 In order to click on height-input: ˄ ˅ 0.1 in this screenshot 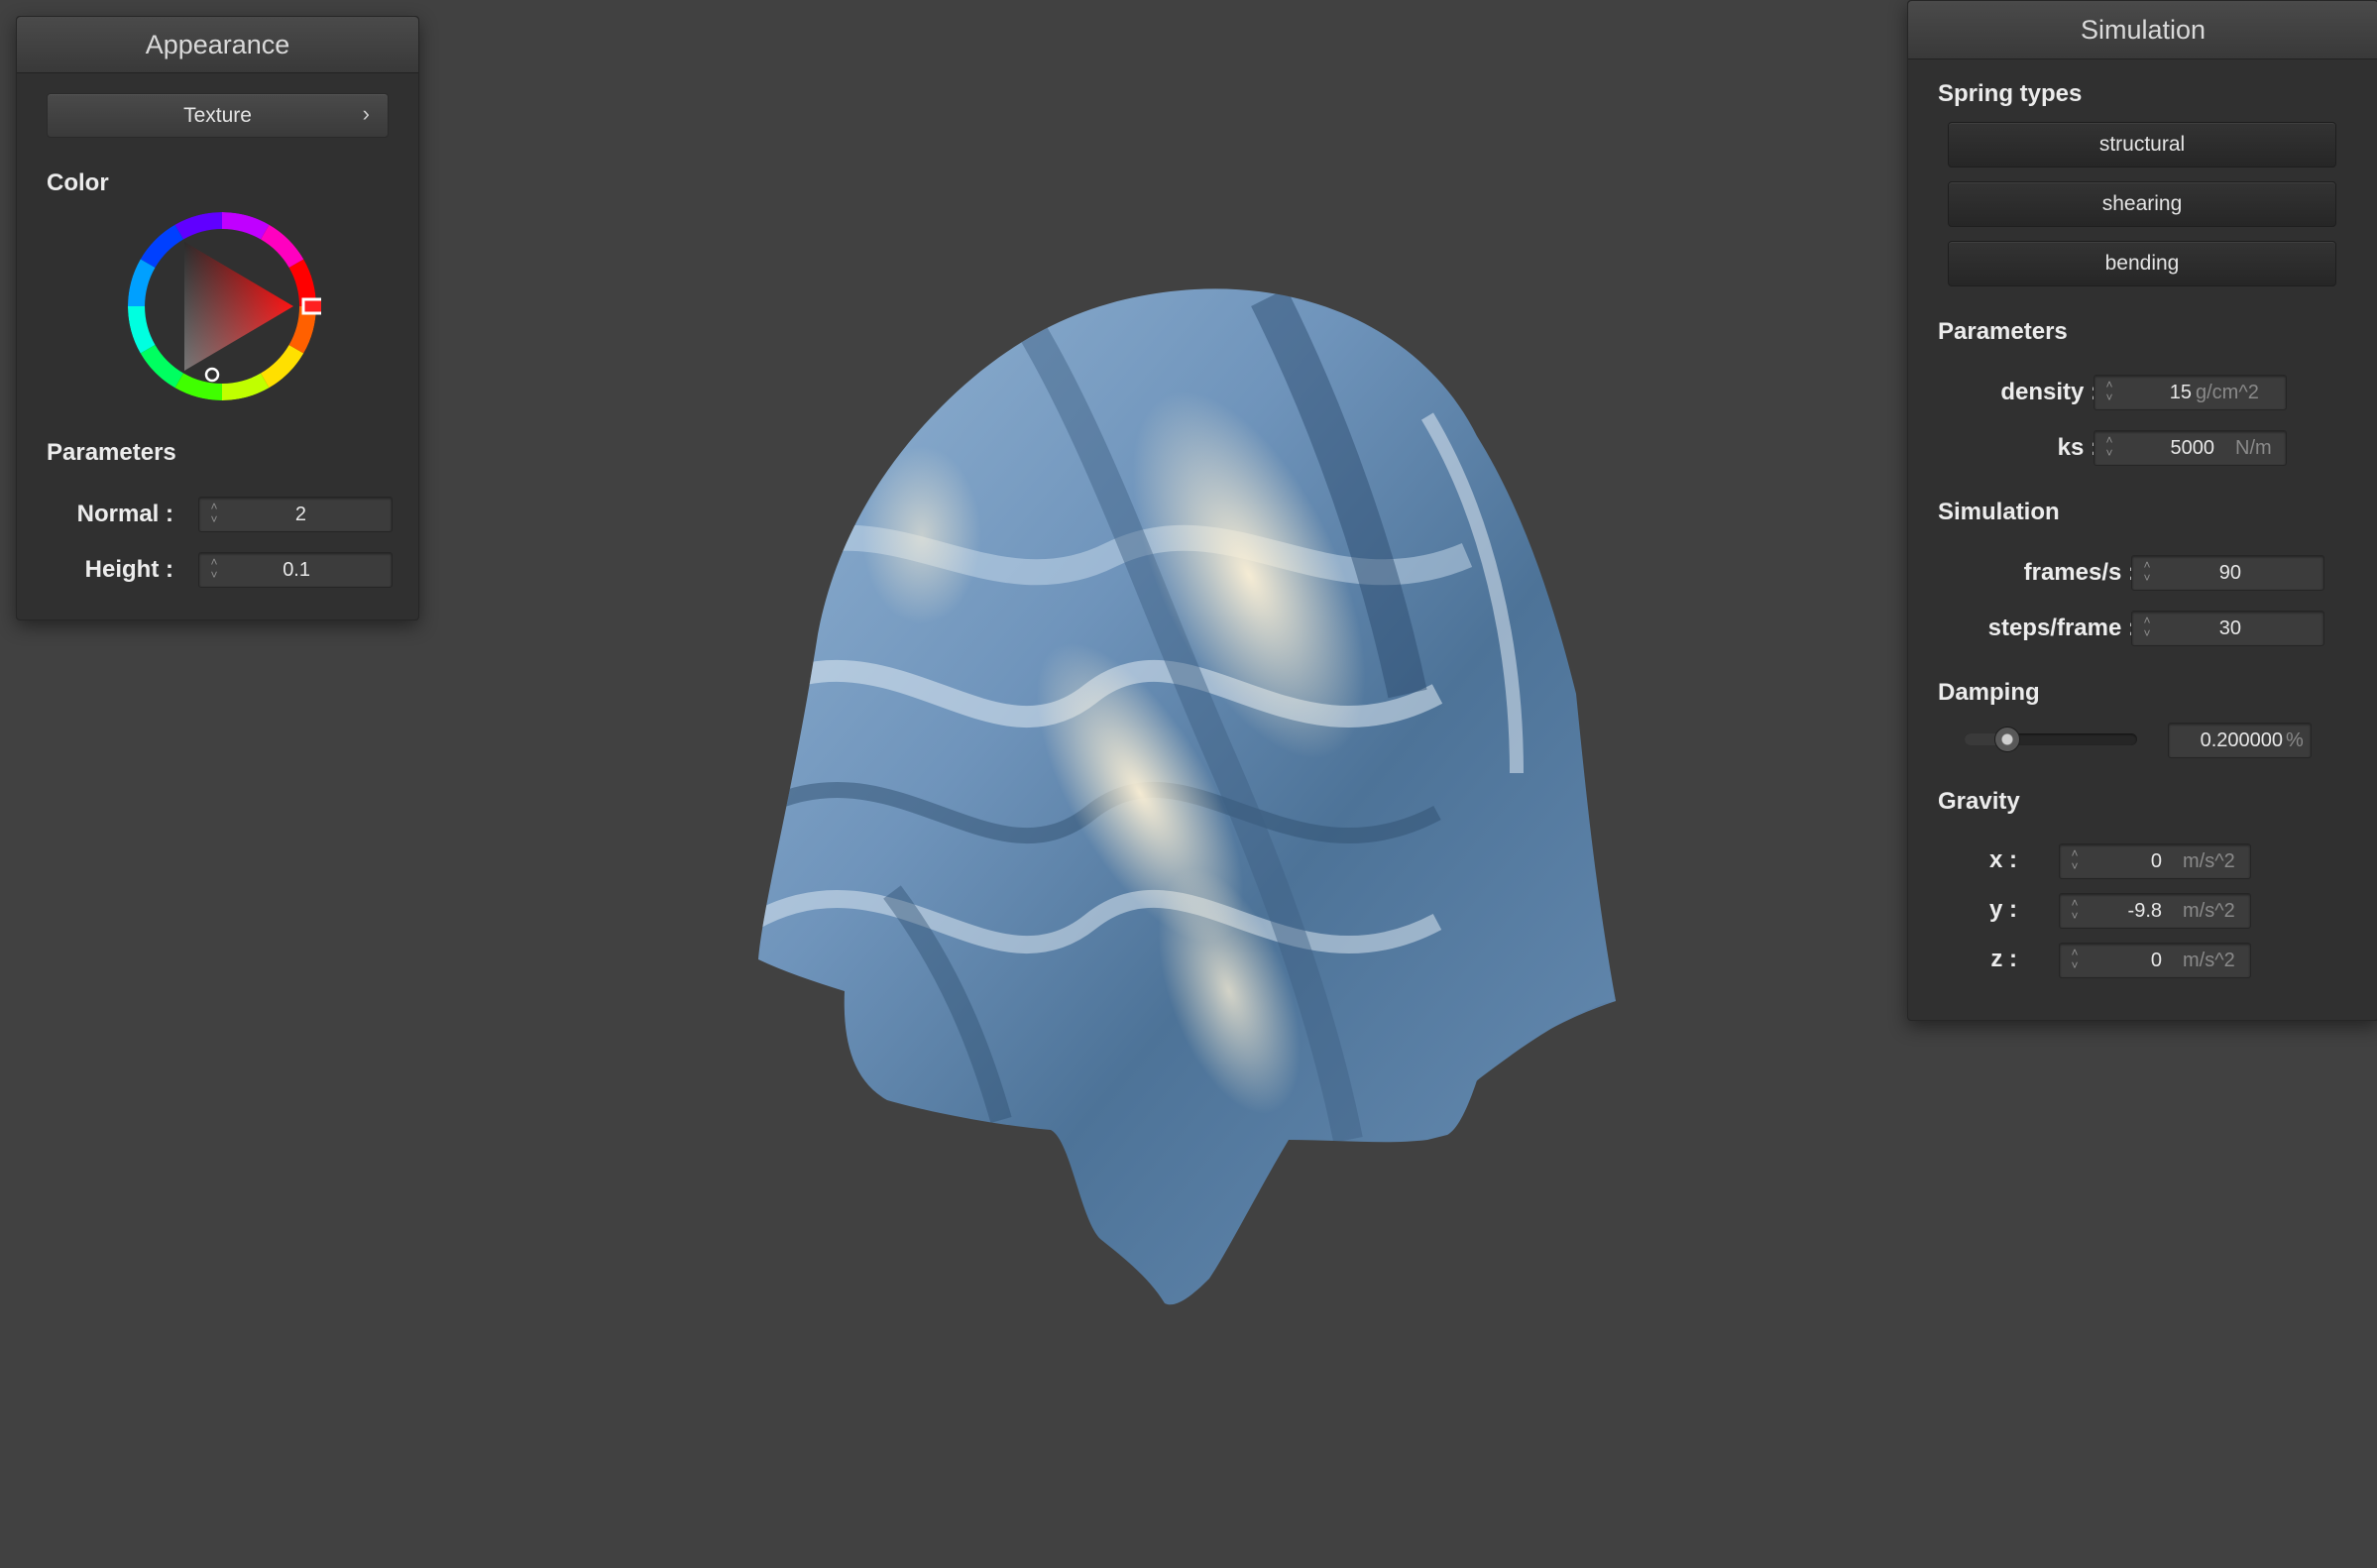, I will do `click(295, 570)`.